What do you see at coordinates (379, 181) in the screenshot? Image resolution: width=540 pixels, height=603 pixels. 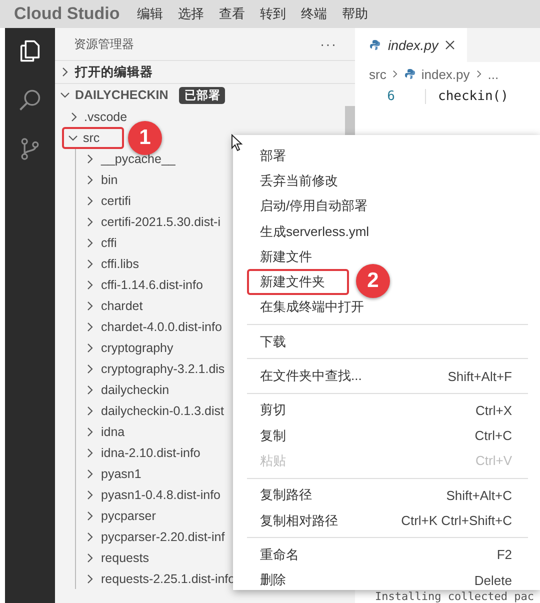 I see `menu-item: 丢弃当前修改` at bounding box center [379, 181].